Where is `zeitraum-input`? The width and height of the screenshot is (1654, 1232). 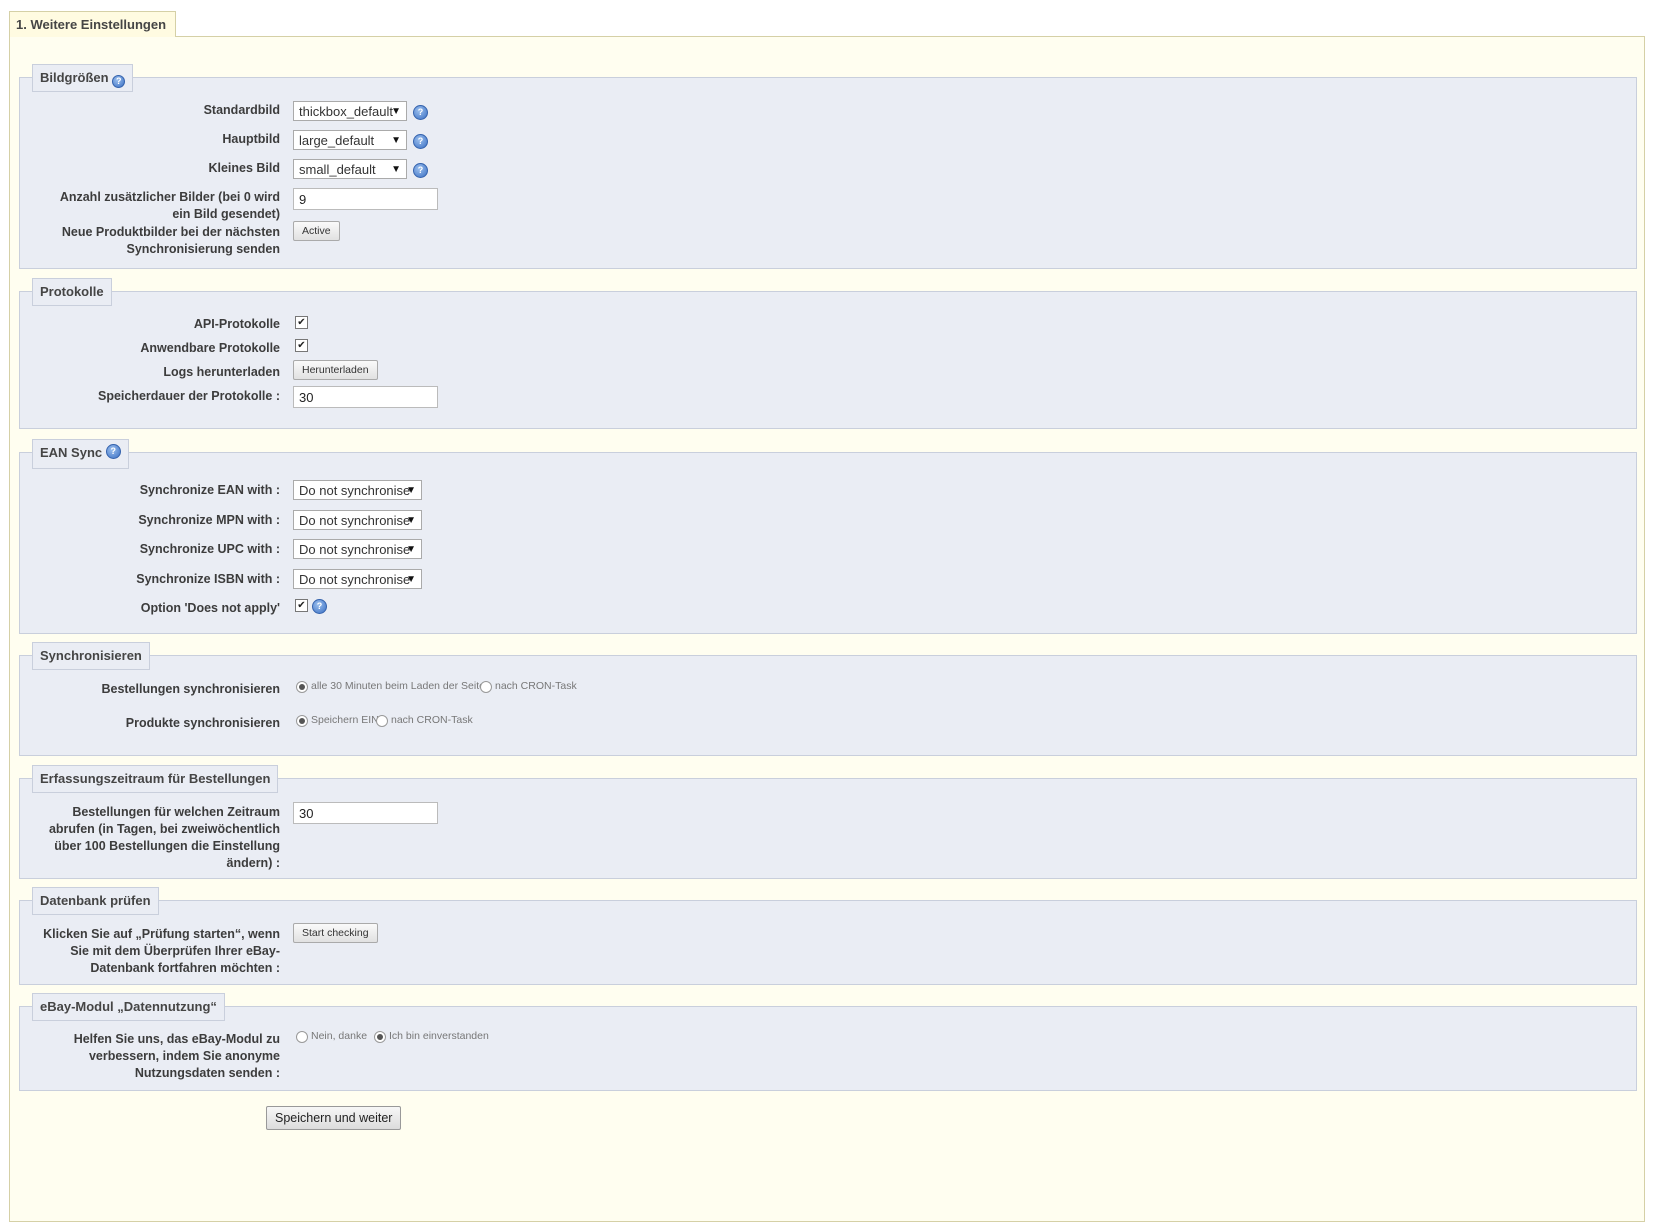 zeitraum-input is located at coordinates (365, 813).